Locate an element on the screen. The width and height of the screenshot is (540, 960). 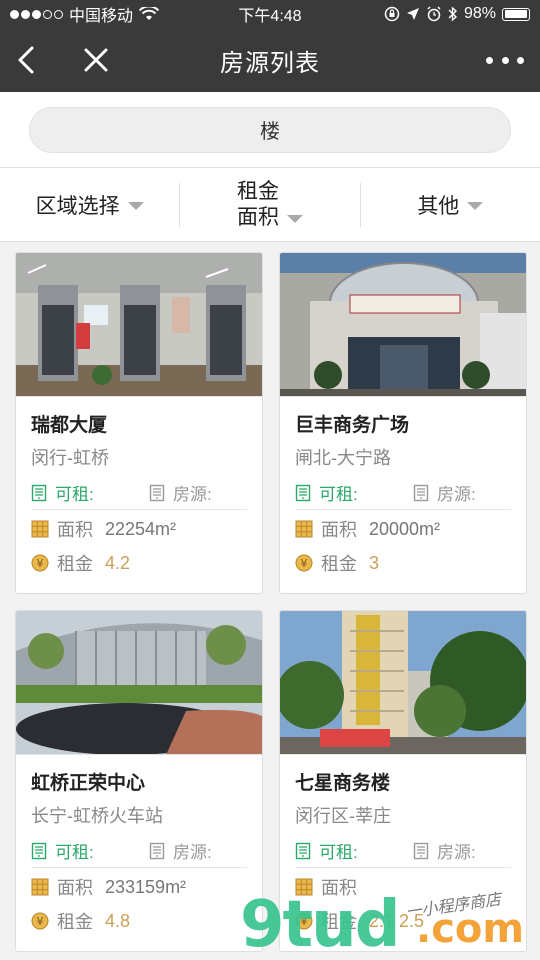
listing-location: 闵行-虹桥 is located at coordinates (70, 458).